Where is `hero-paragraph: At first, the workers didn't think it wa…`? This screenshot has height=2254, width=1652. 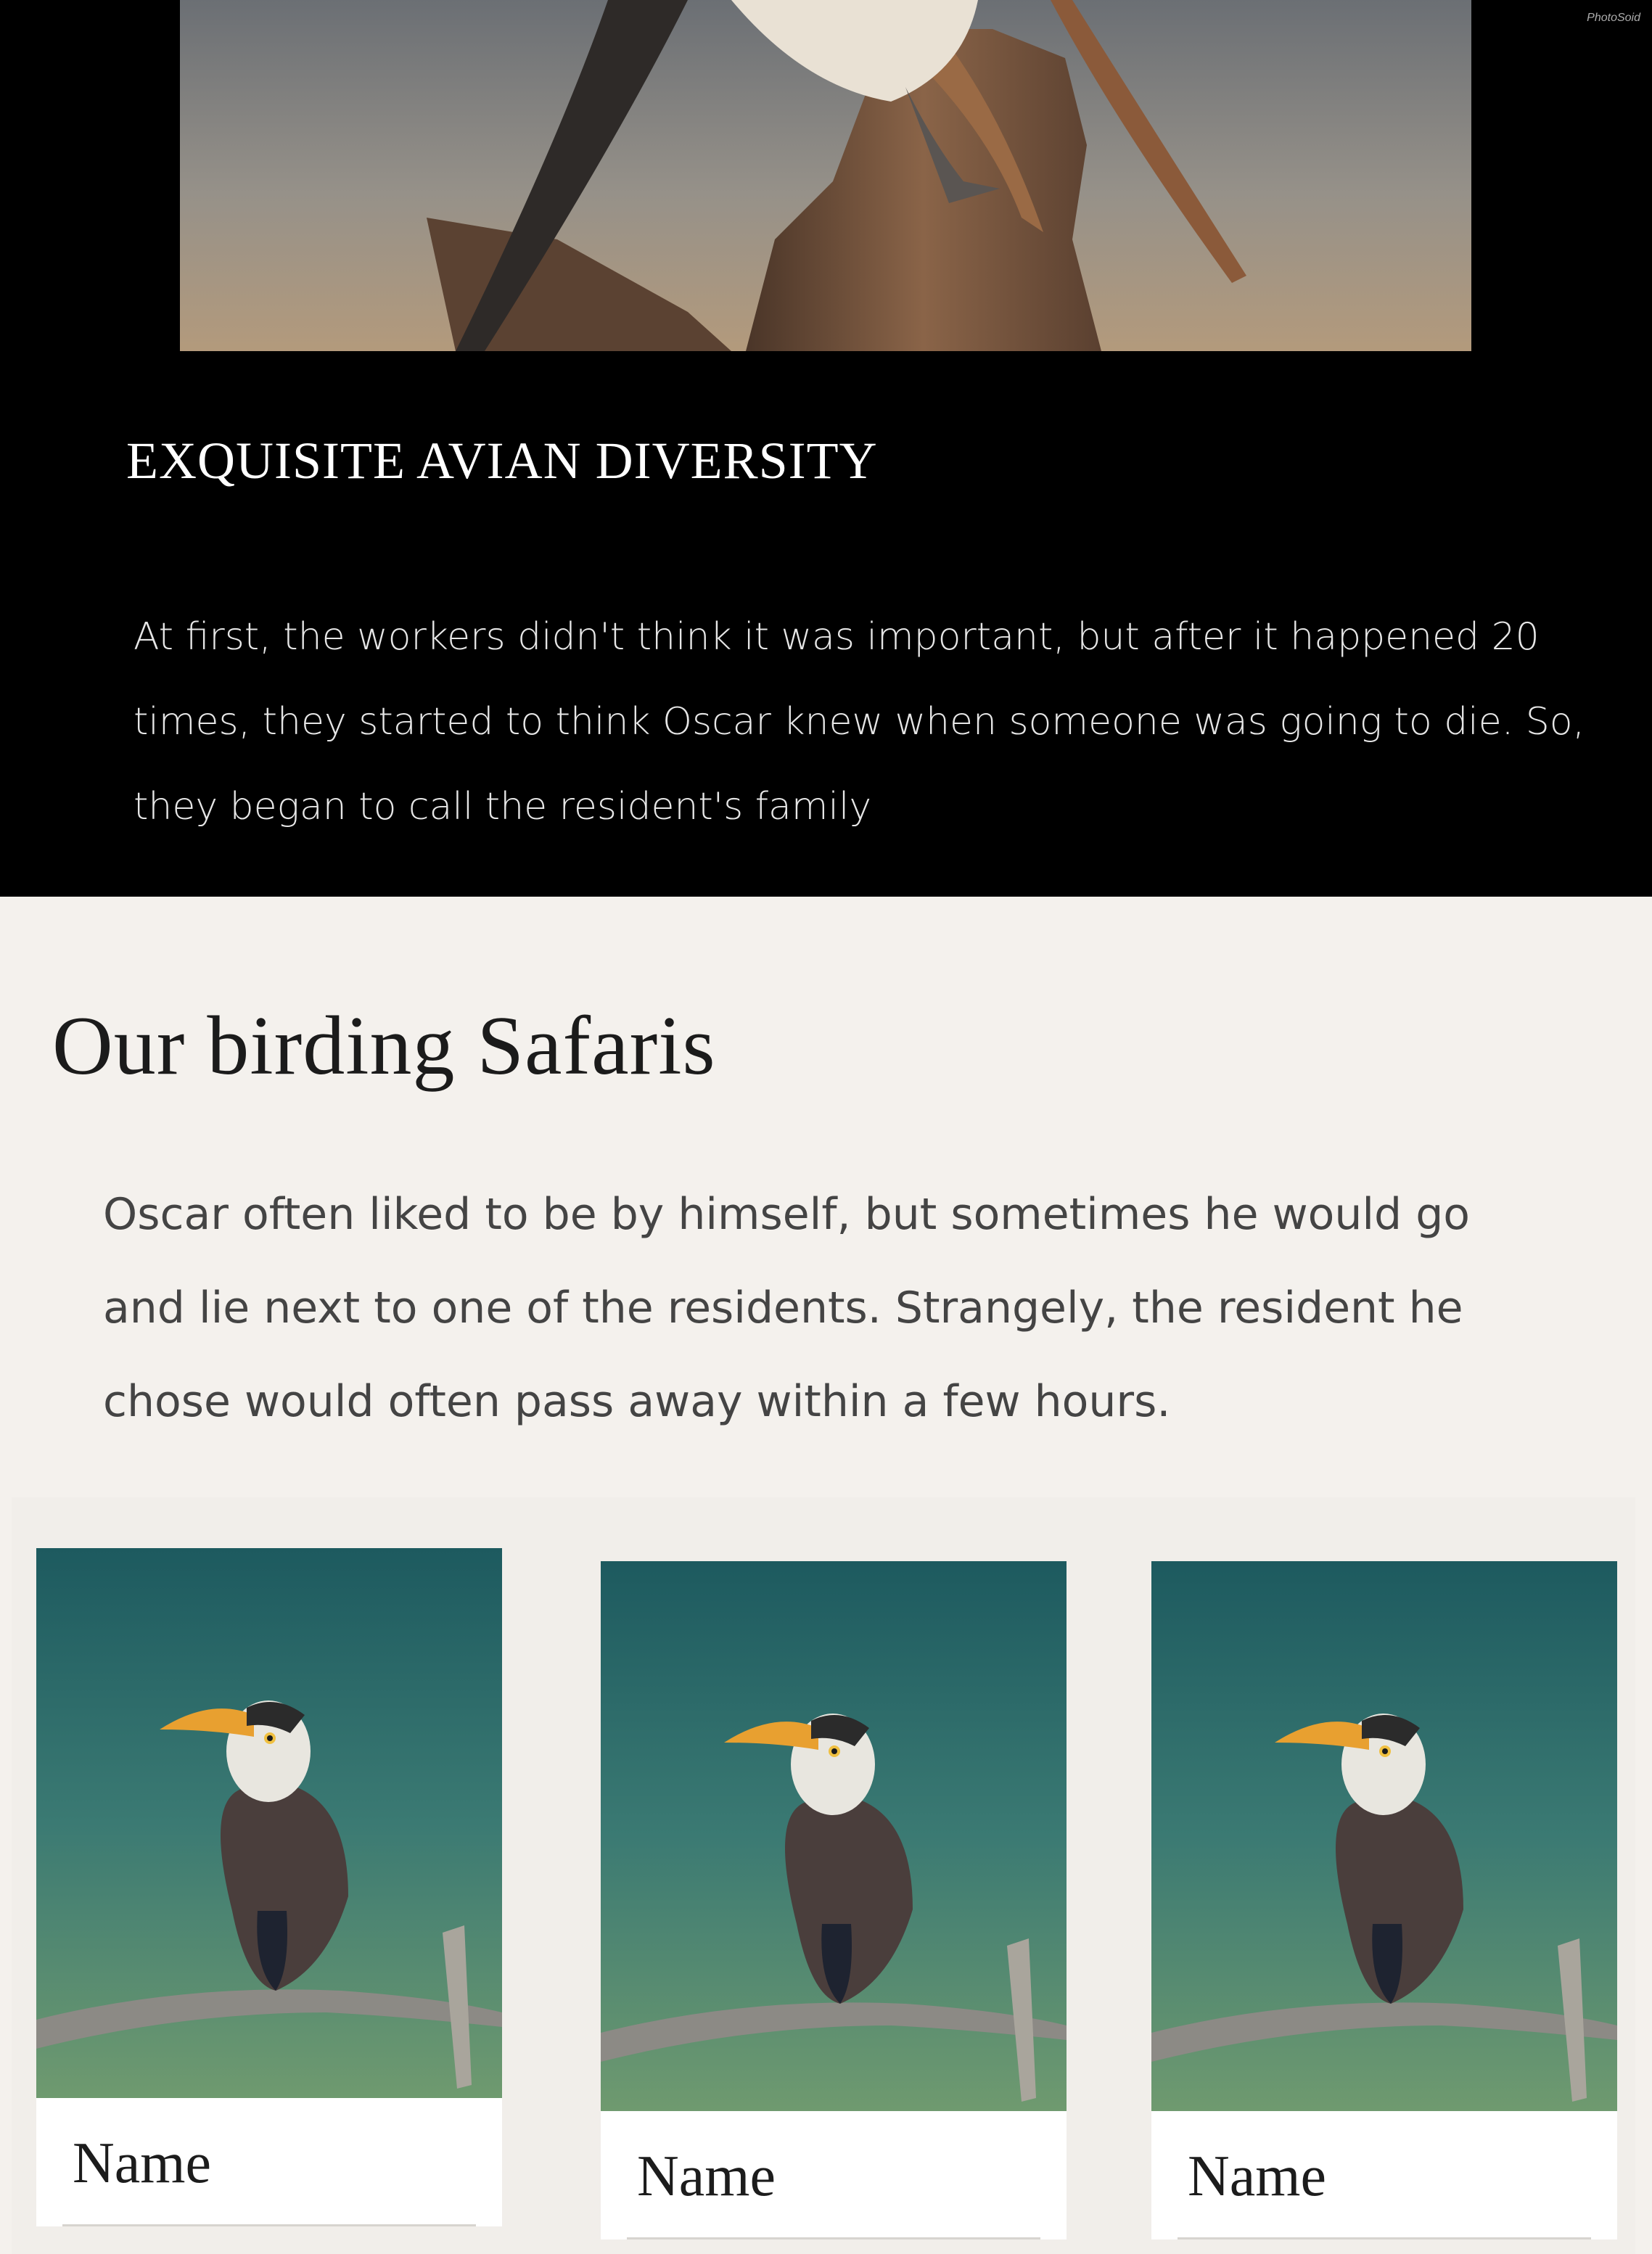
hero-paragraph: At first, the workers didn't think it wa… is located at coordinates (859, 721).